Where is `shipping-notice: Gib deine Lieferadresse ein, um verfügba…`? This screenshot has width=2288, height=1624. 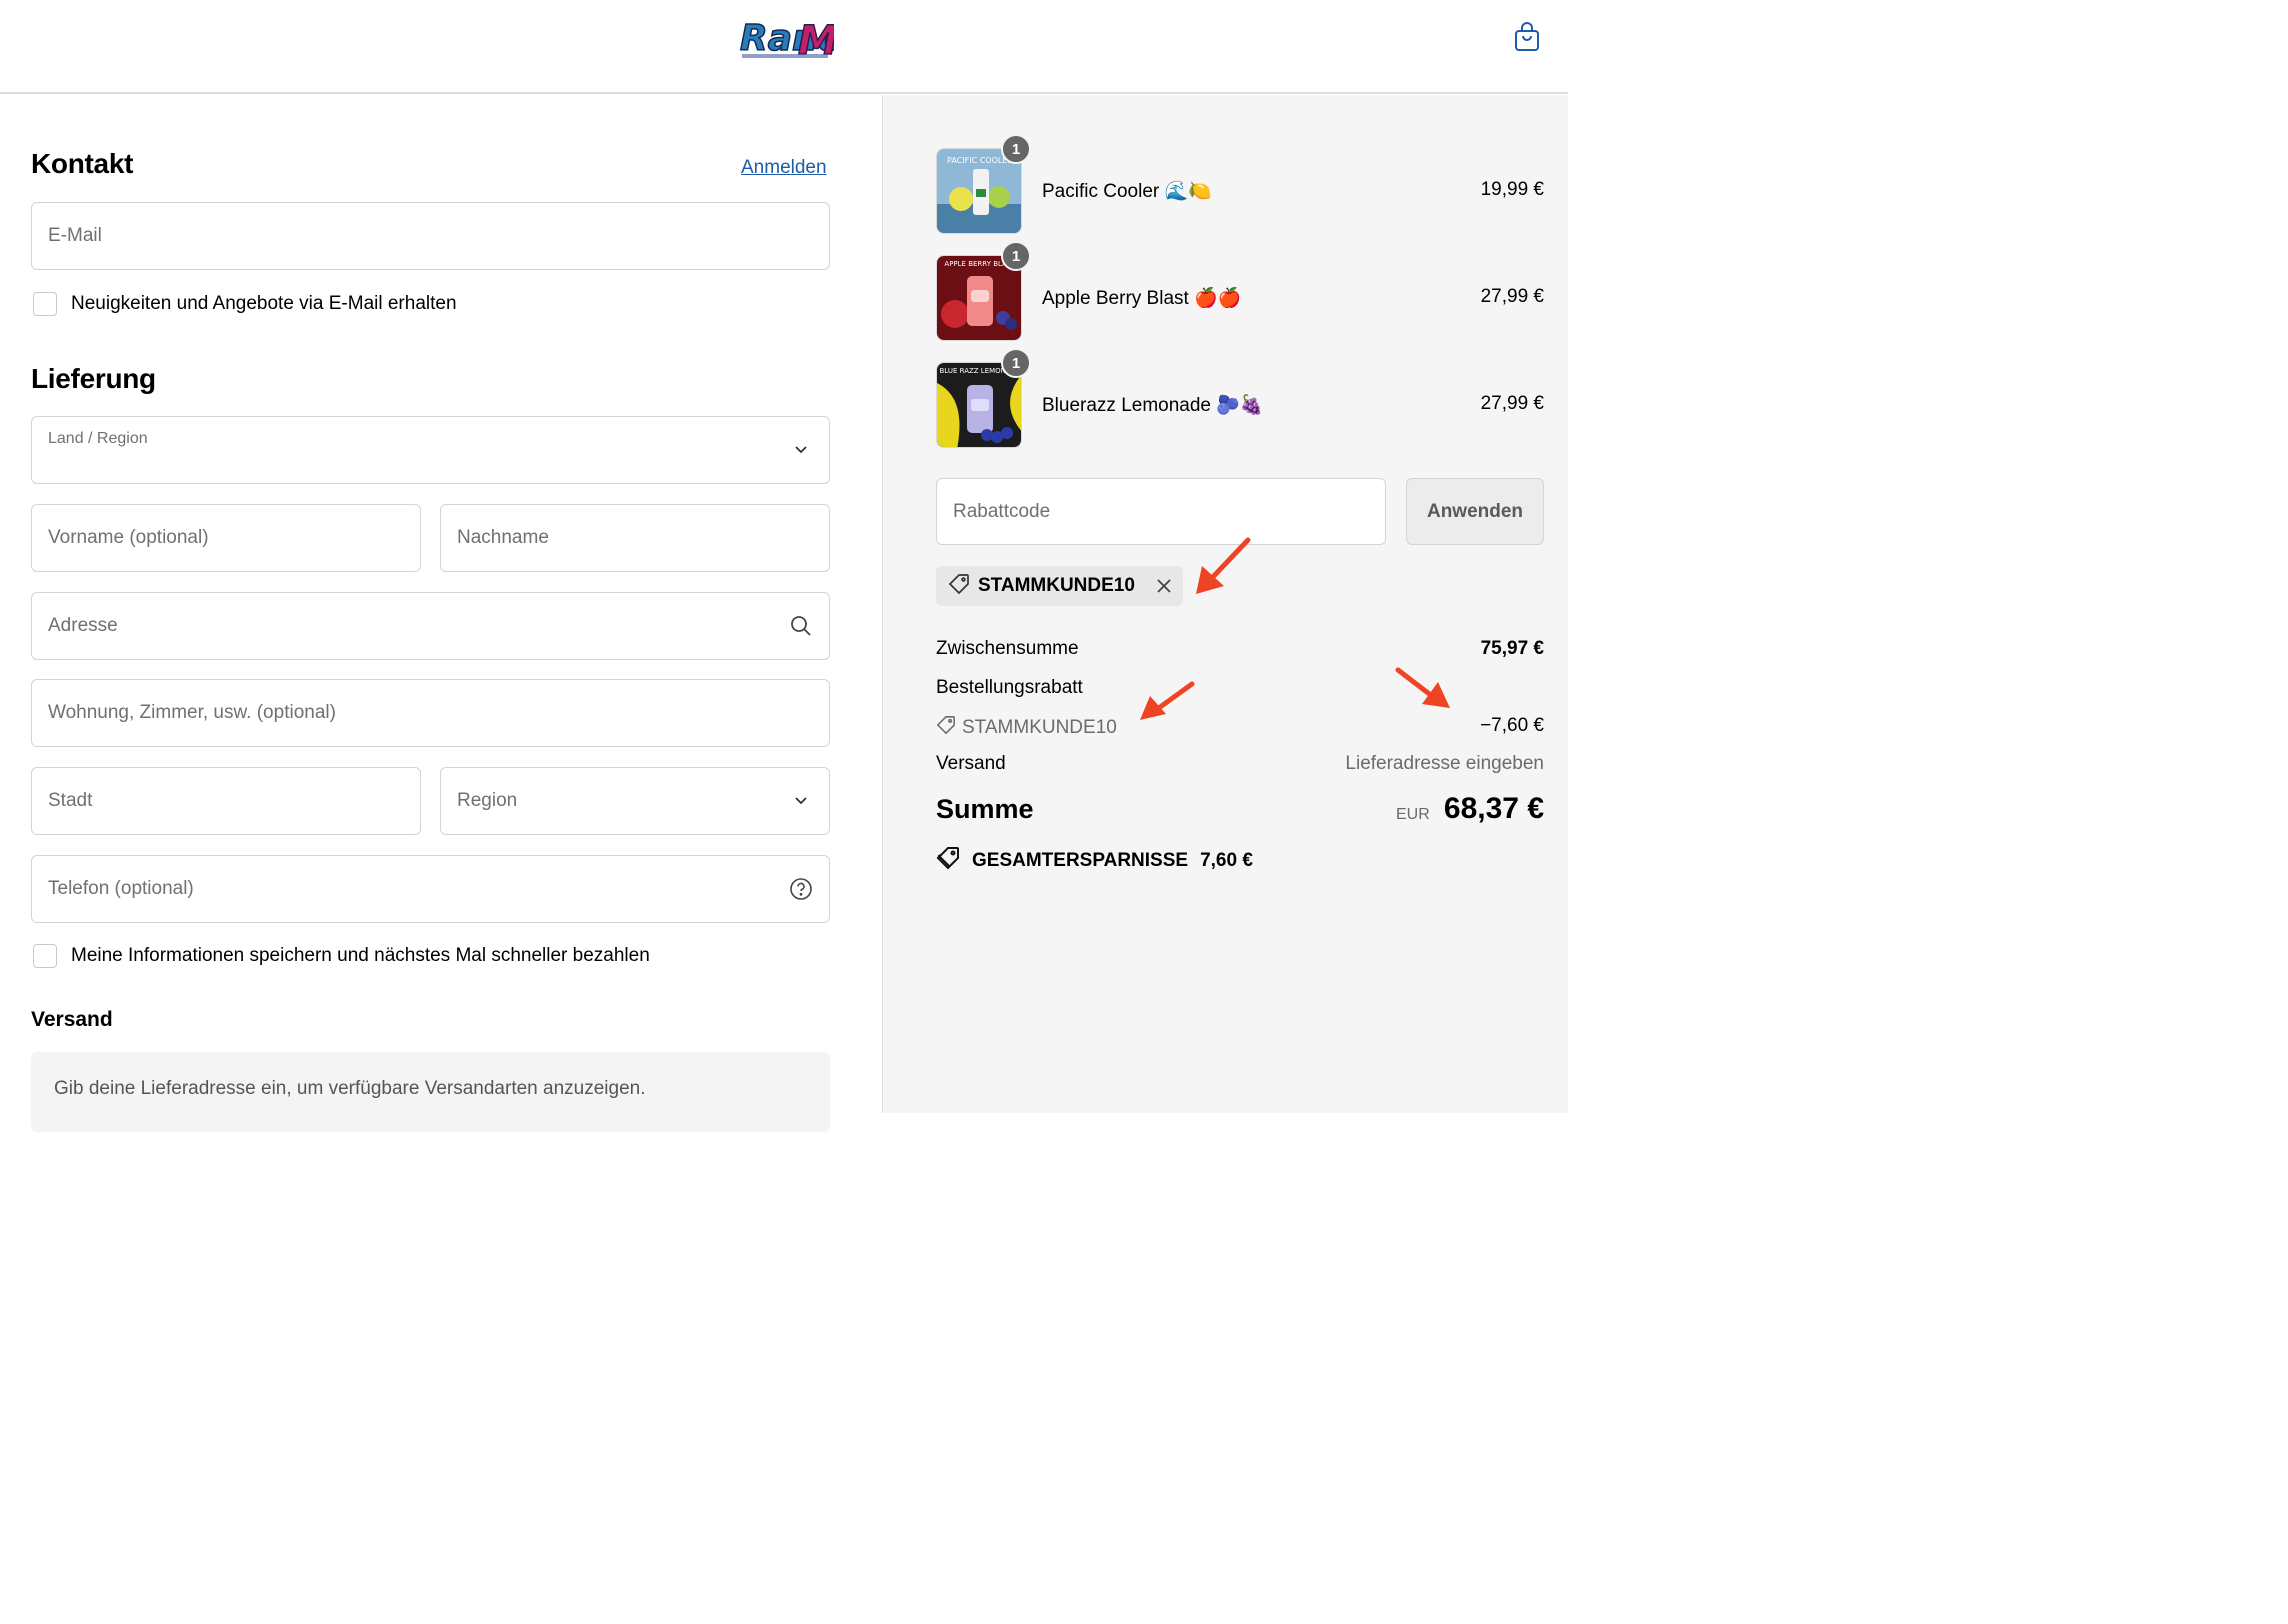 shipping-notice: Gib deine Lieferadresse ein, um verfügba… is located at coordinates (430, 1092).